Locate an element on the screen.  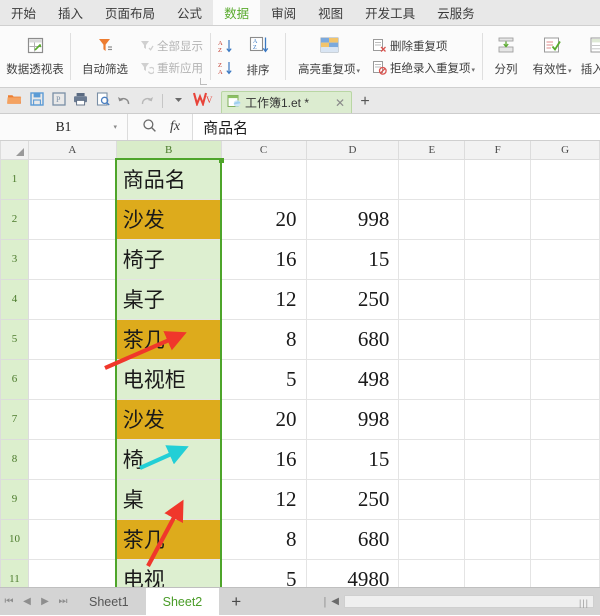
cell-G3 is located at coordinates (565, 259).